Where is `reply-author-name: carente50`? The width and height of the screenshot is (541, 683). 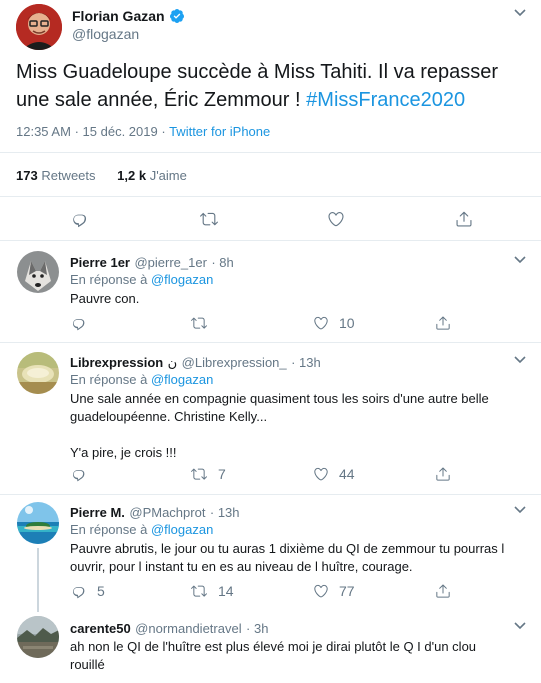 reply-author-name: carente50 is located at coordinates (100, 628).